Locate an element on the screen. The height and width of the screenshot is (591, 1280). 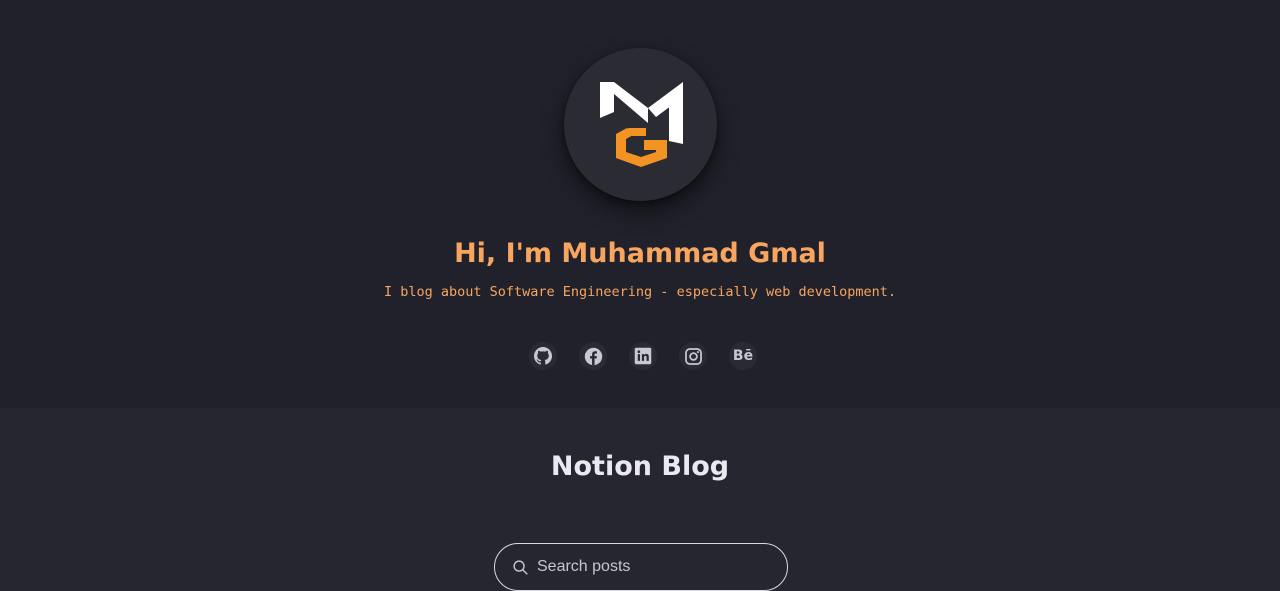
search-box is located at coordinates (641, 567).